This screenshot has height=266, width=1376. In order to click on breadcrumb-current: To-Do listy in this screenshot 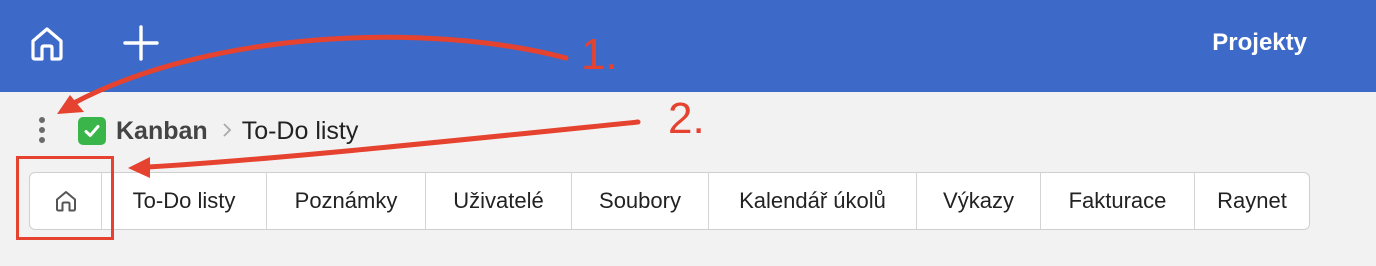, I will do `click(300, 130)`.